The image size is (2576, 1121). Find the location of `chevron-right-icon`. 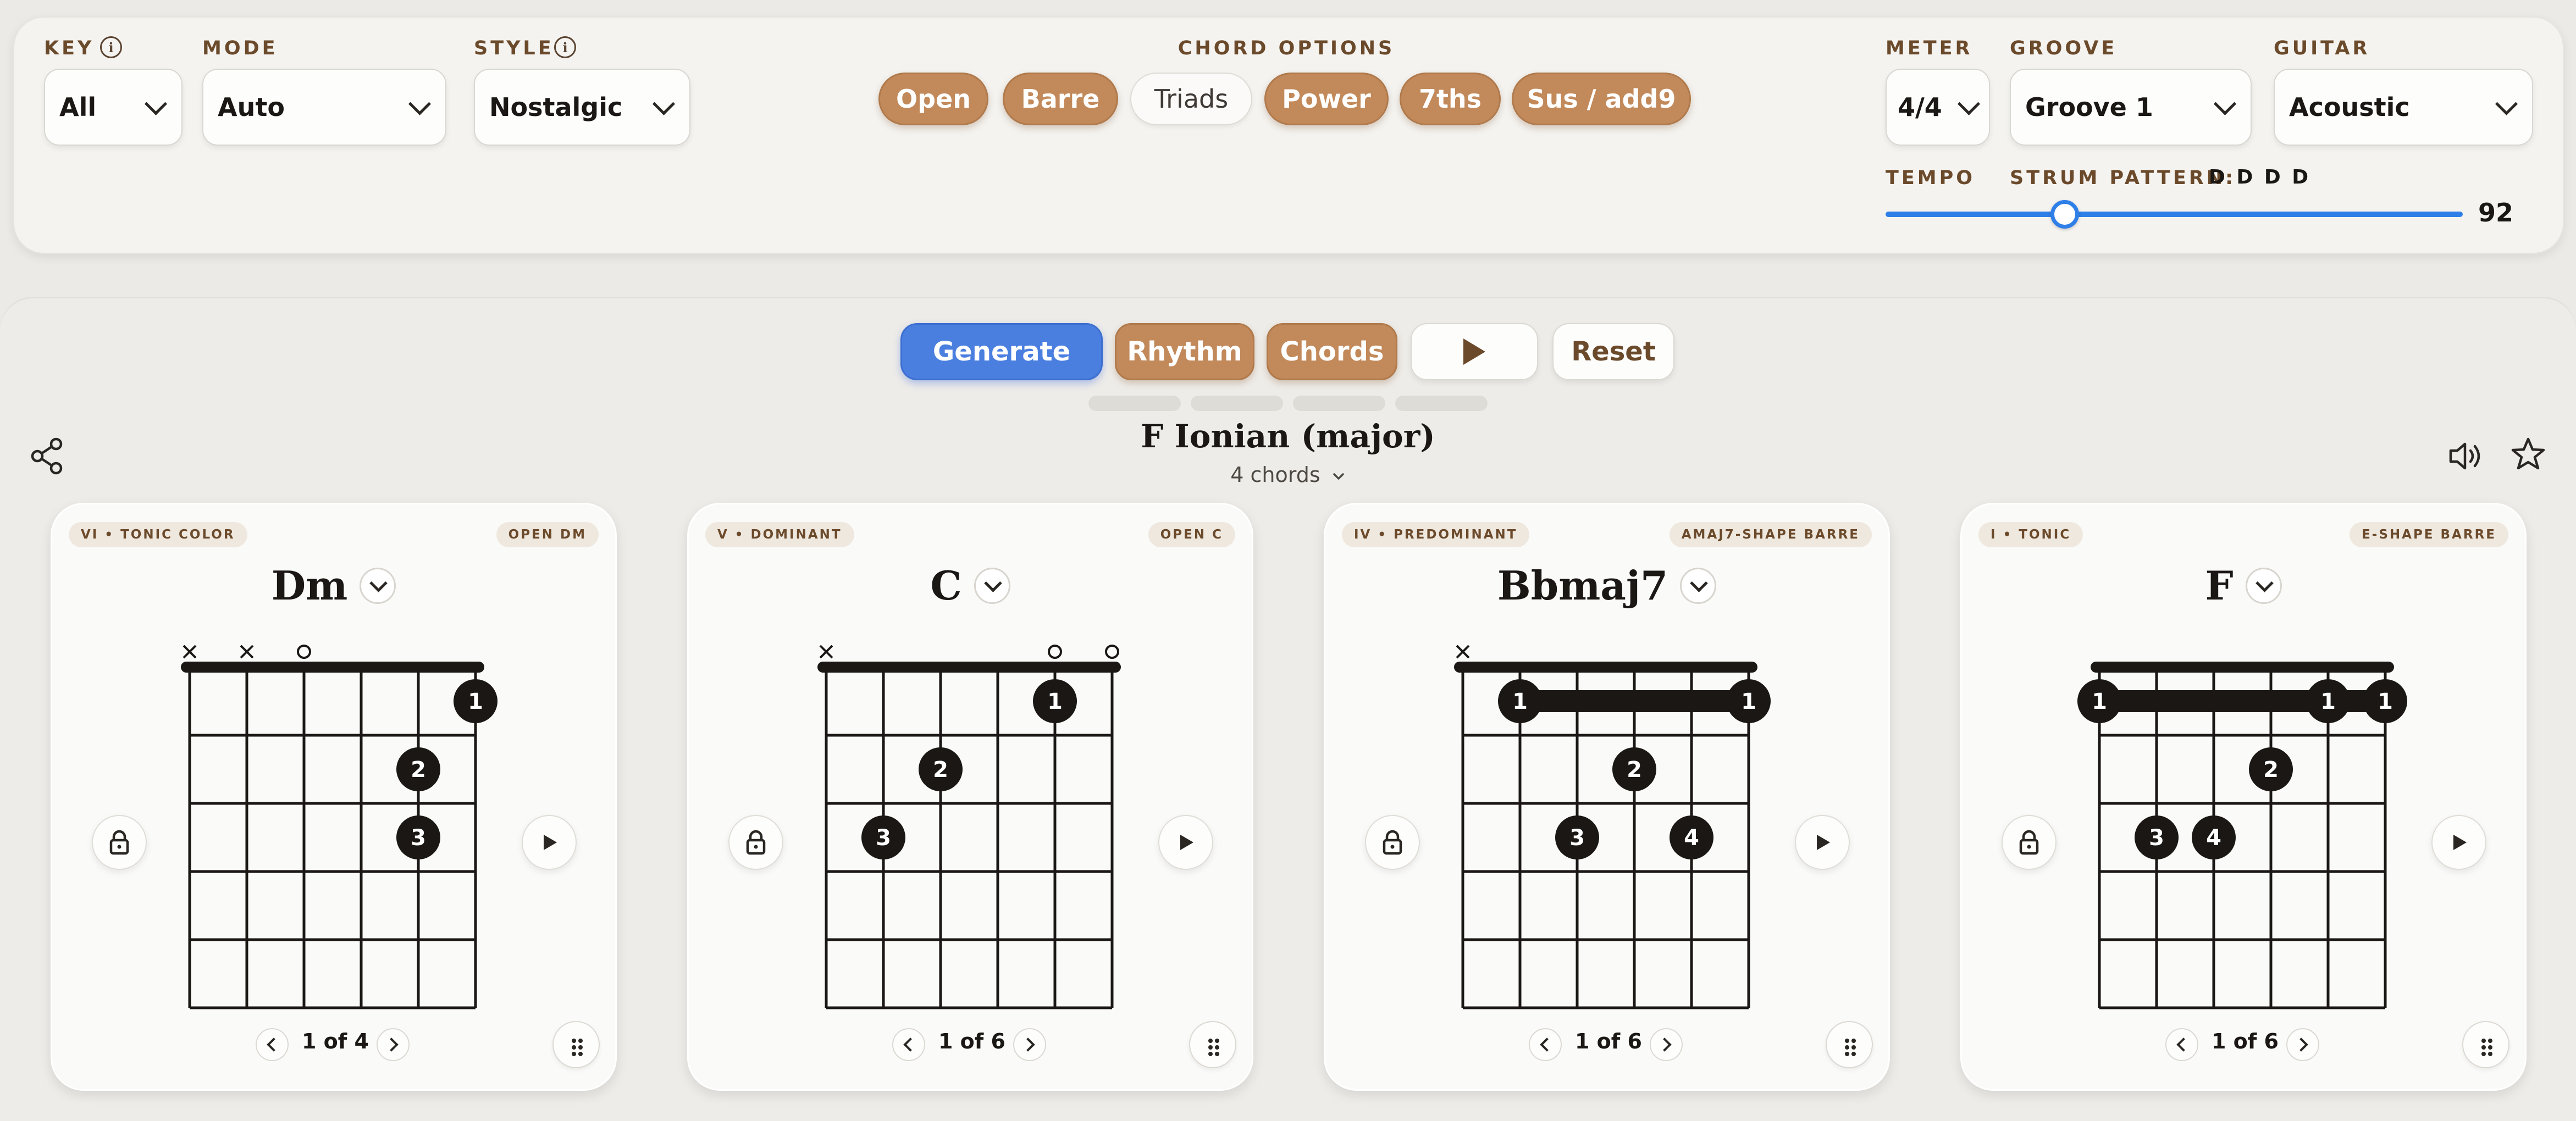

chevron-right-icon is located at coordinates (1028, 1045).